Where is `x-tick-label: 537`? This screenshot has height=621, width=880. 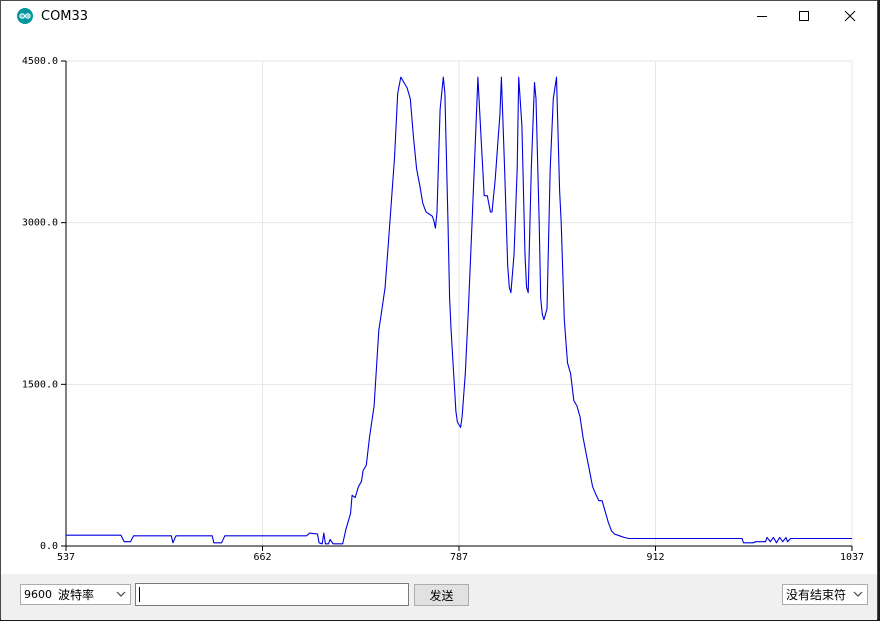 x-tick-label: 537 is located at coordinates (66, 557).